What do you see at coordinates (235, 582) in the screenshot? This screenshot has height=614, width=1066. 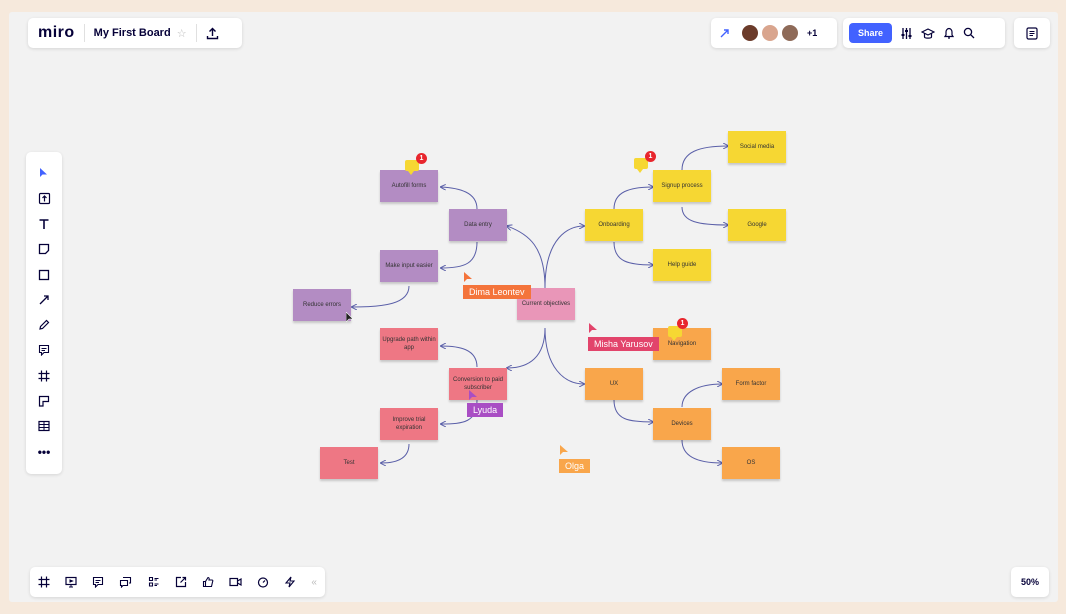 I see `video-icon` at bounding box center [235, 582].